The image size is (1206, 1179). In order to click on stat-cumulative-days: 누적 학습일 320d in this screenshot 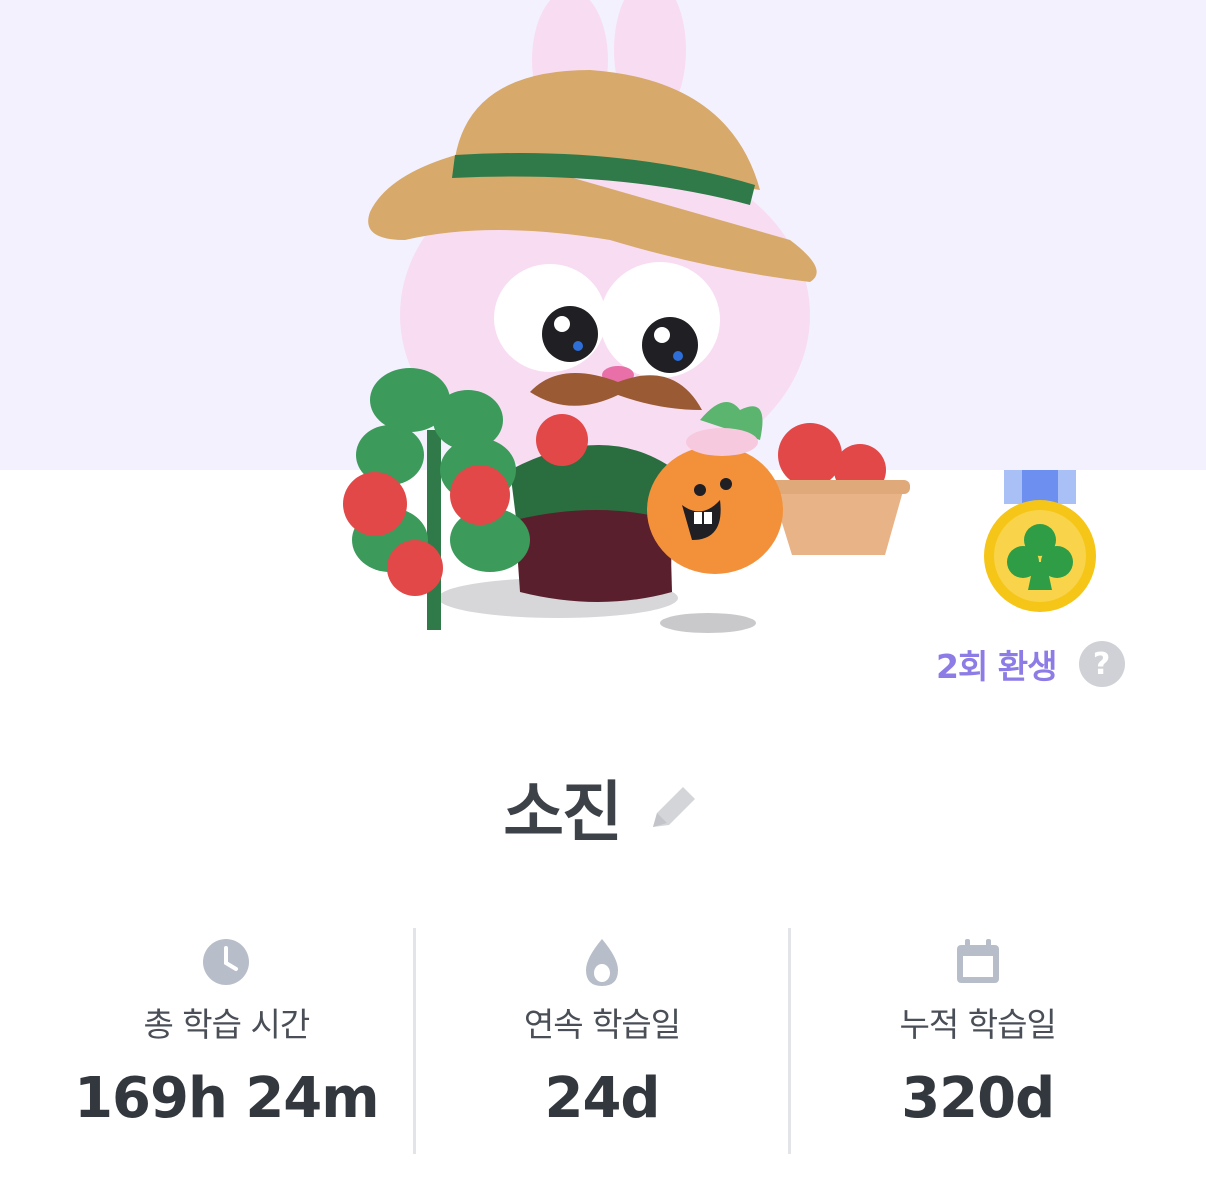, I will do `click(976, 1041)`.